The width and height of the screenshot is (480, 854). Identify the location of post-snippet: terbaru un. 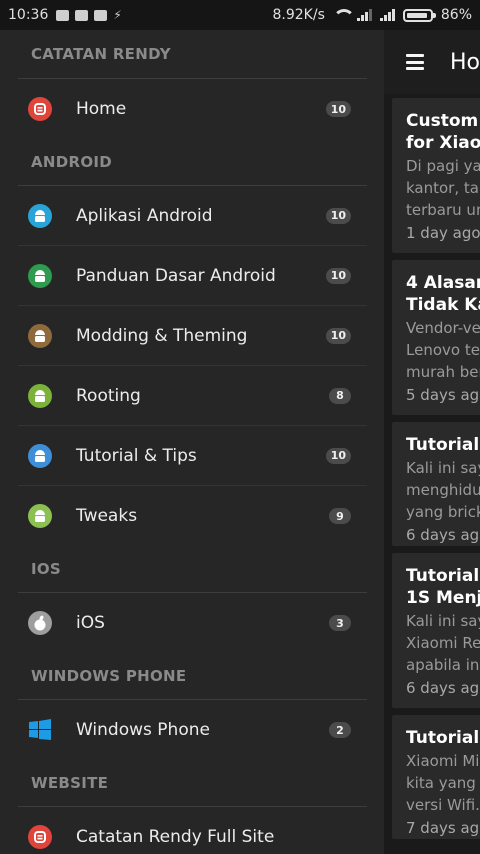
(443, 210).